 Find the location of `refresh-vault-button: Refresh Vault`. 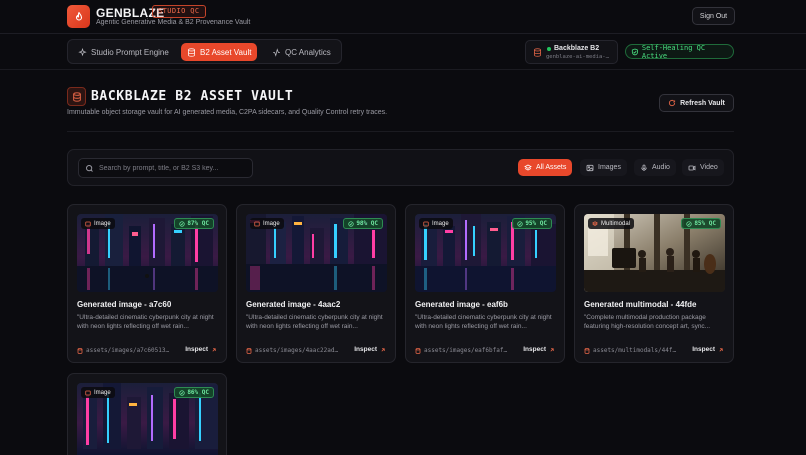

refresh-vault-button: Refresh Vault is located at coordinates (696, 103).